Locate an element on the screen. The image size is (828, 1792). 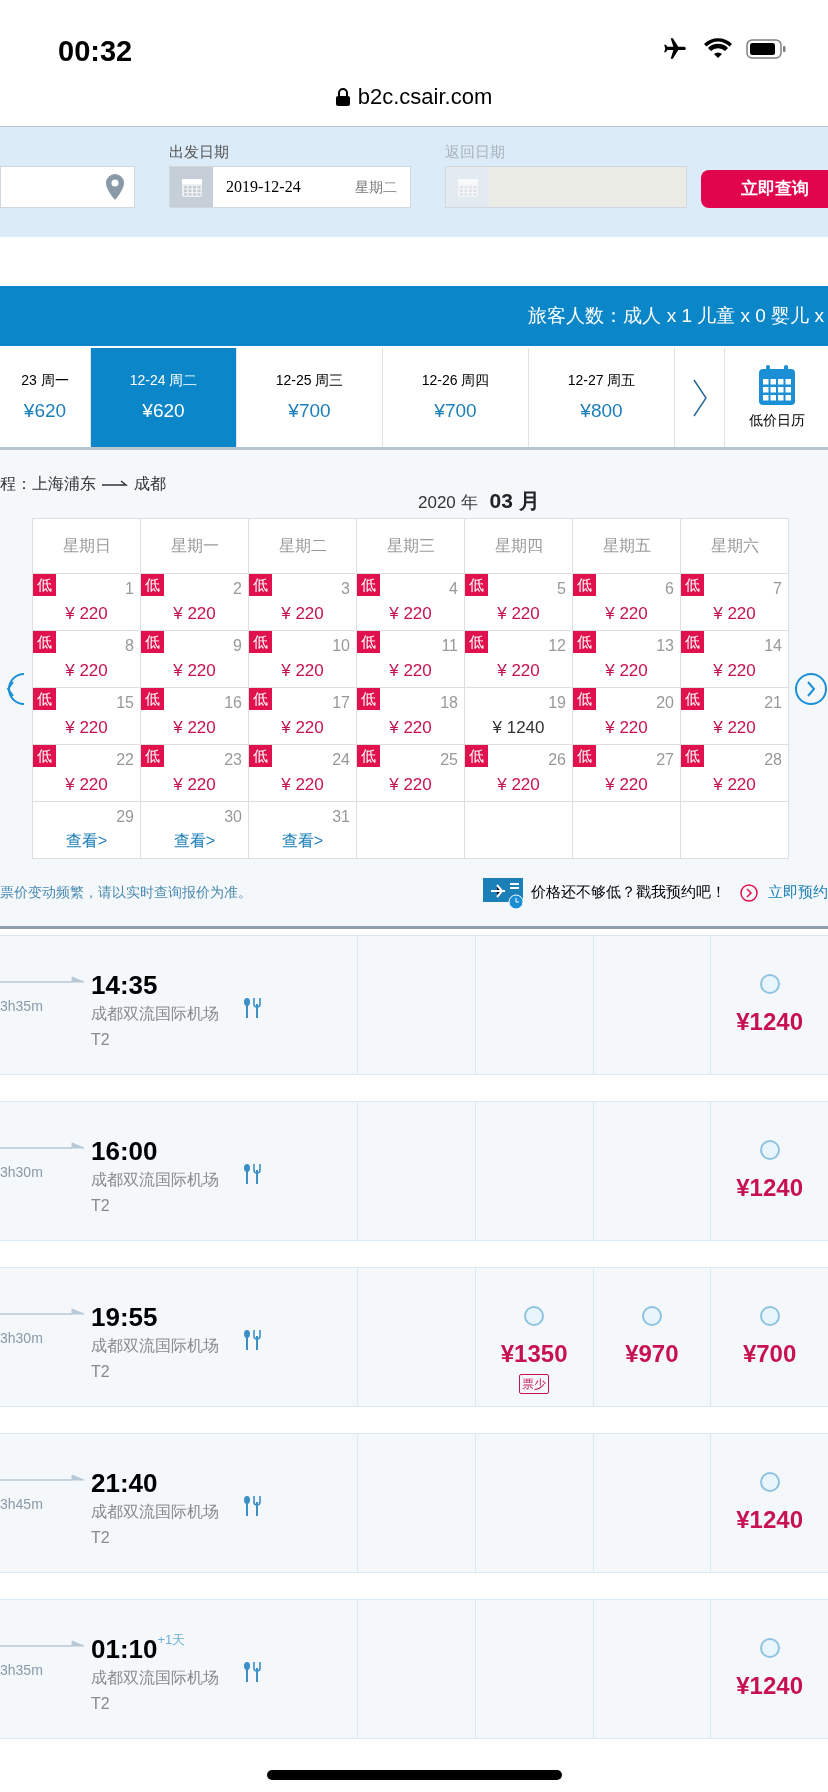
flight-row: 3h35m 14:35 成都双流国际机场 T2 ¥1240 is located at coordinates (414, 1005).